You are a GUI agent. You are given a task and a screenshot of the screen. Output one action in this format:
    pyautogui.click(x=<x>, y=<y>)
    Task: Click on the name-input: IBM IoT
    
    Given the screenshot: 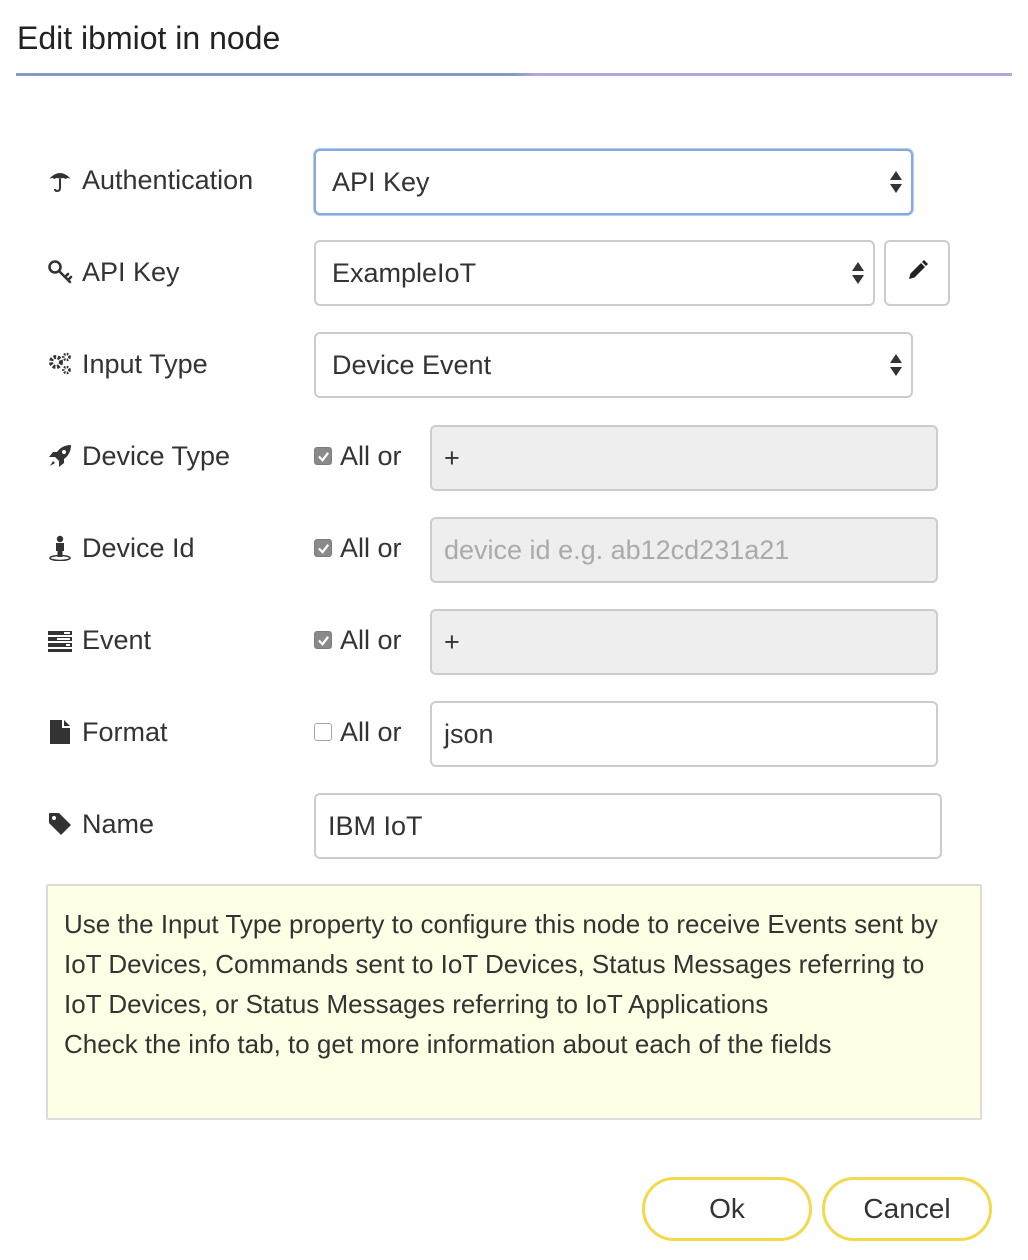 What is the action you would take?
    pyautogui.click(x=628, y=826)
    